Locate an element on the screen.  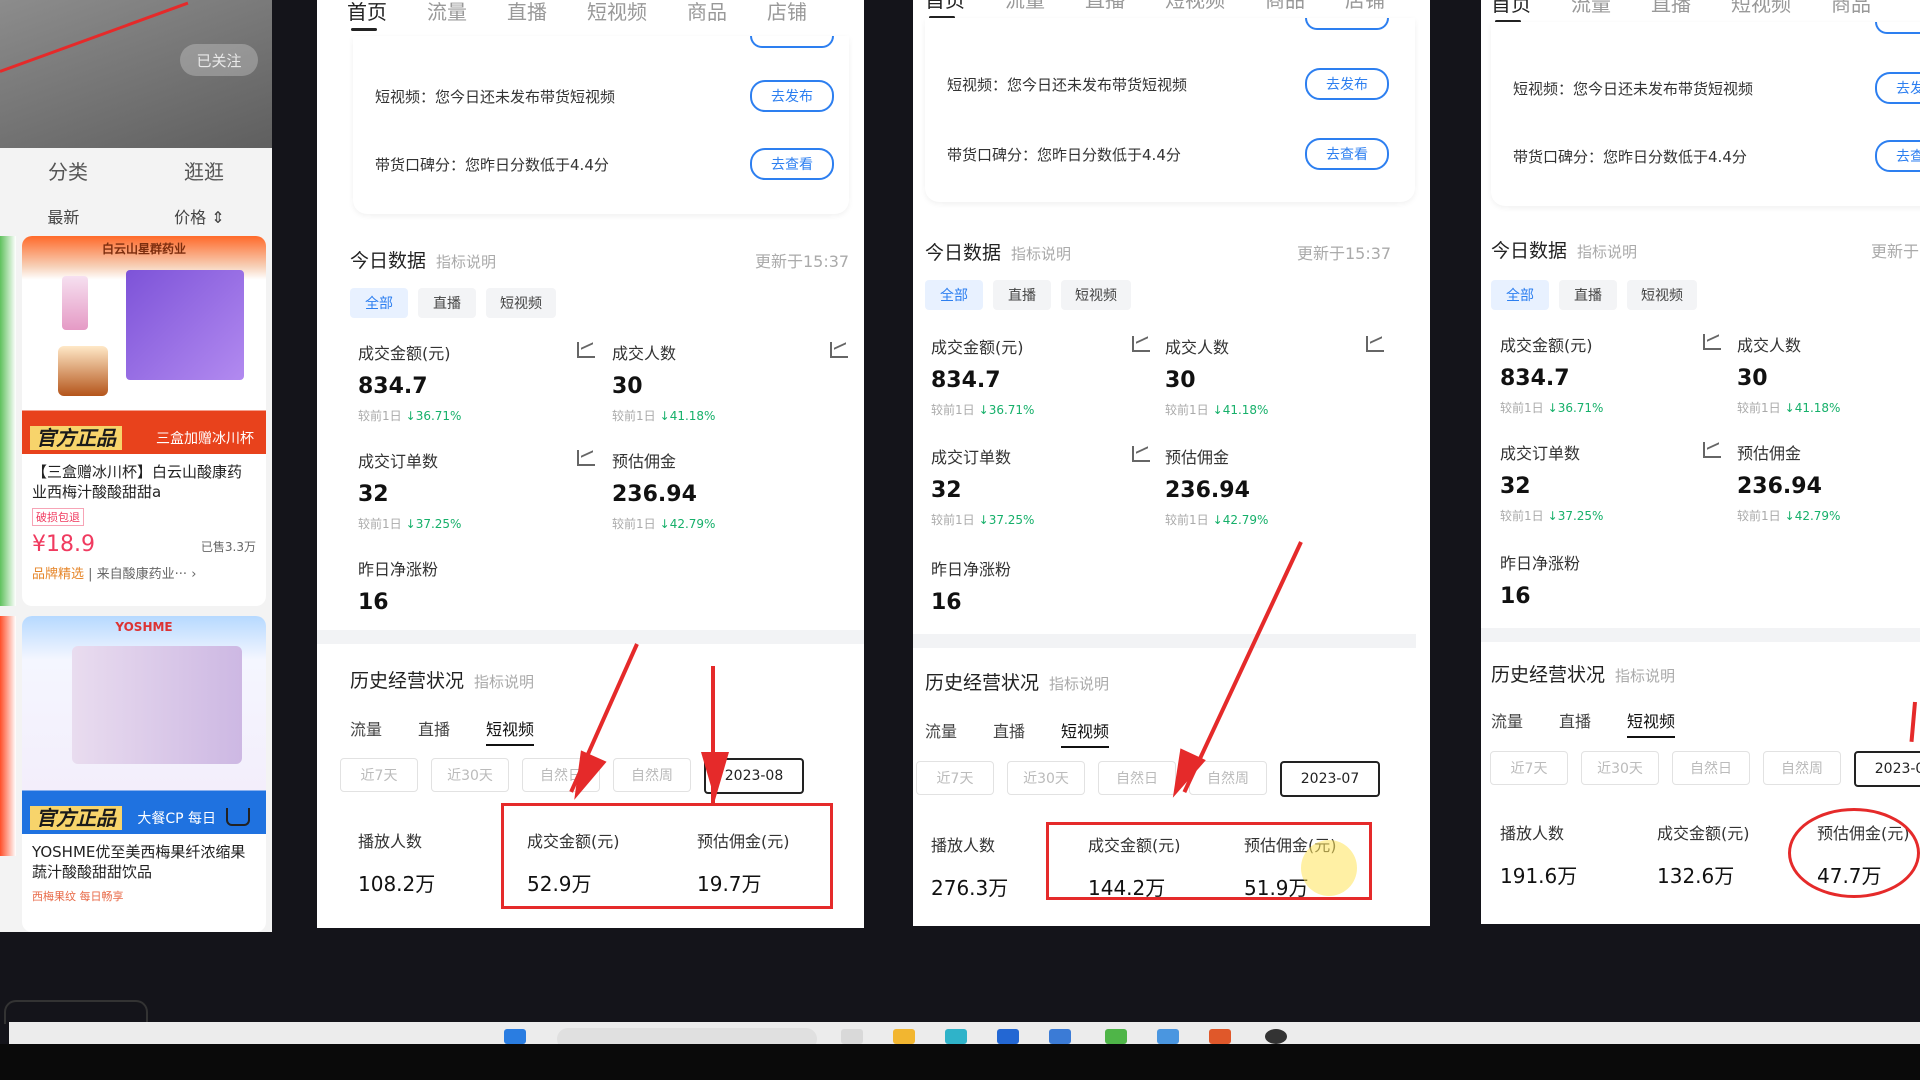
promo-strip: 三盒加赠冰川杯 is located at coordinates (205, 439).